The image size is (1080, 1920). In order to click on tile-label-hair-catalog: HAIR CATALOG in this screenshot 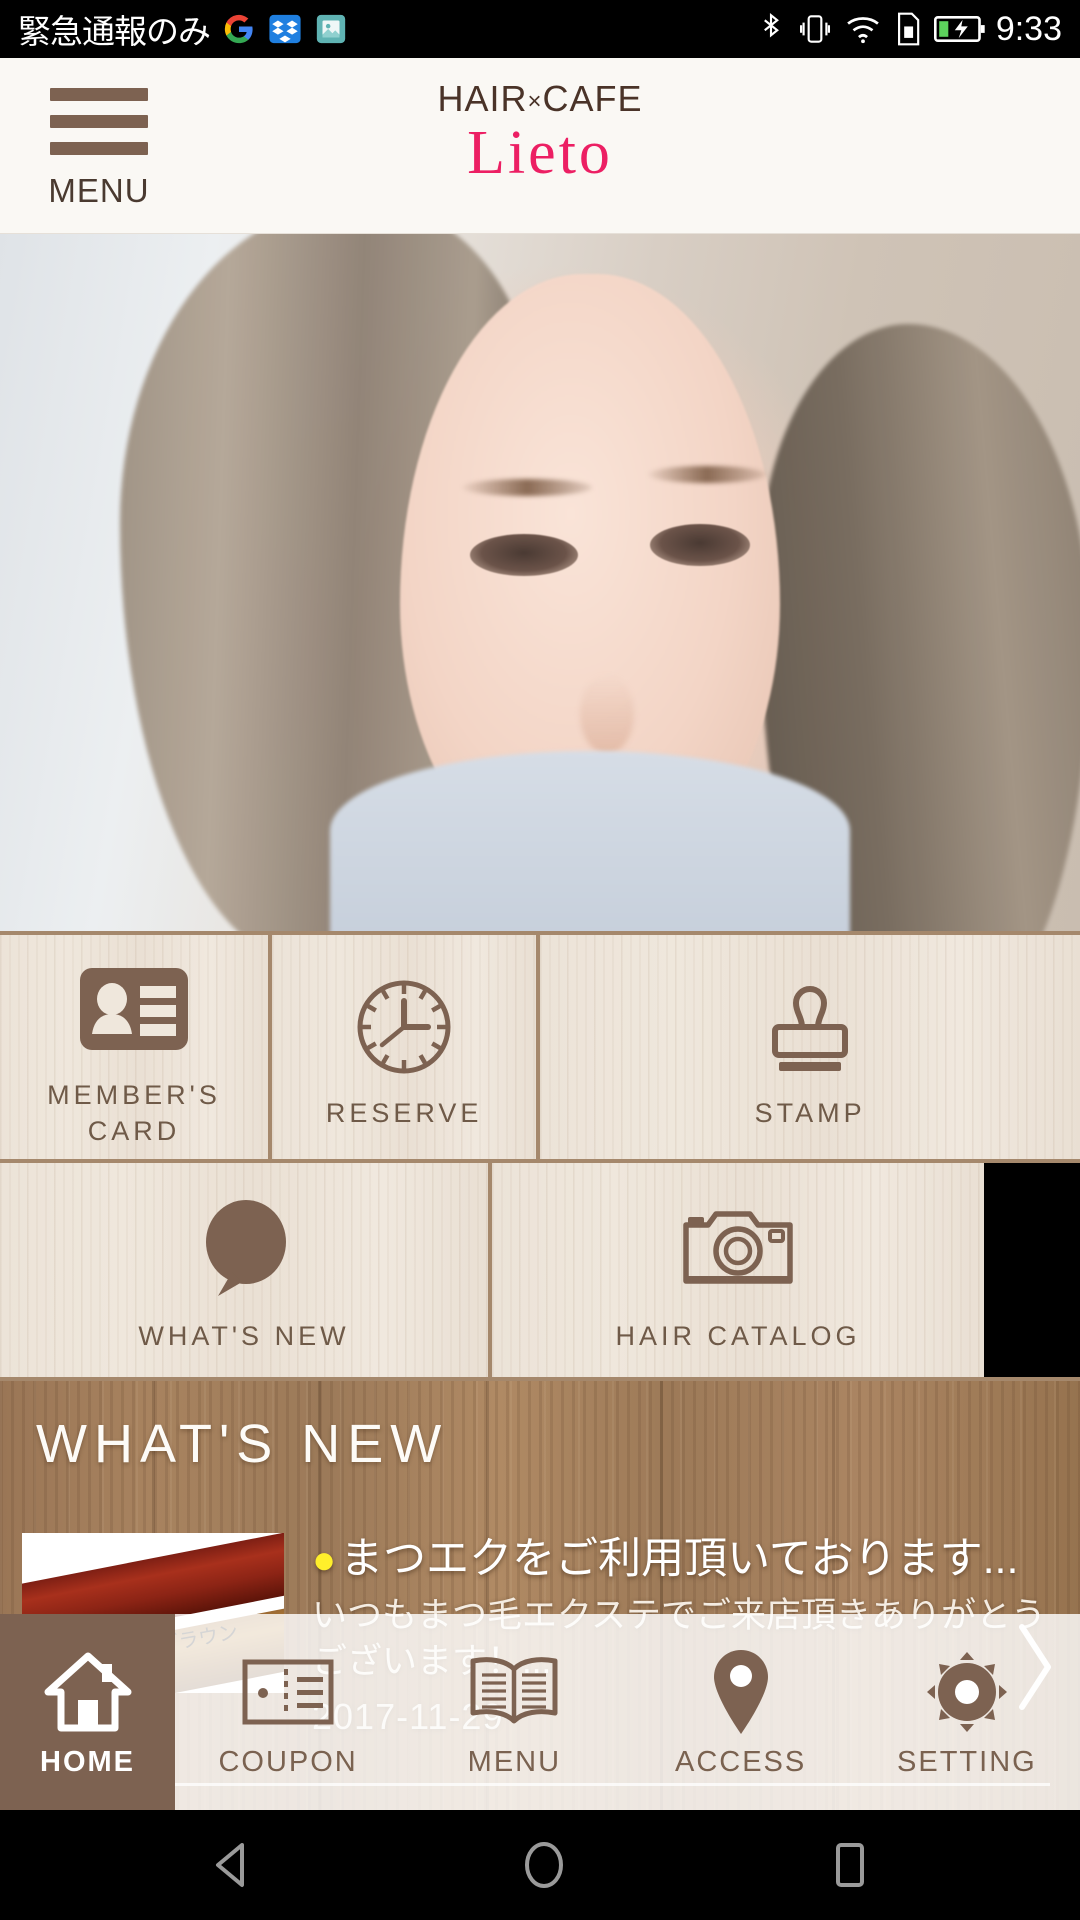, I will do `click(738, 1335)`.